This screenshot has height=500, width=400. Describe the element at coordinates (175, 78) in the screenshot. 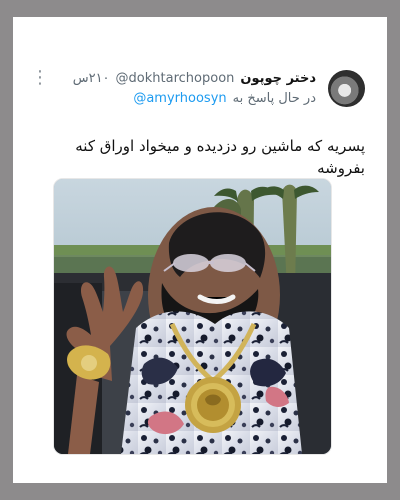

I see `username: @dokhtarchopoon` at that location.